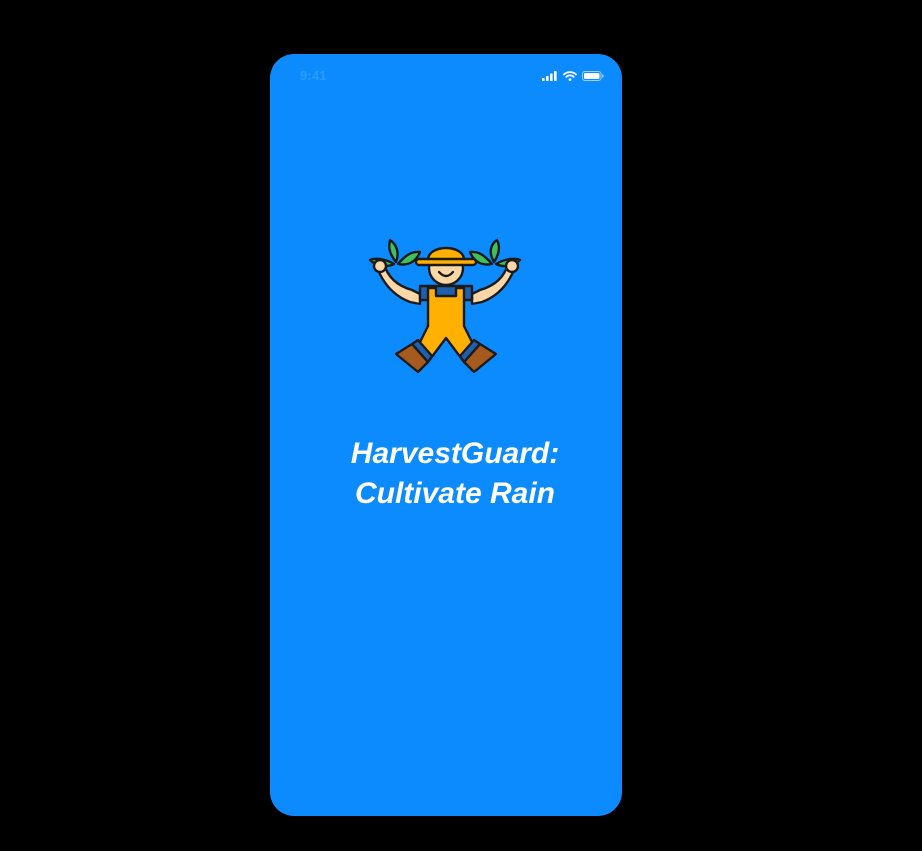  I want to click on status-bar: 9:41, so click(446, 76).